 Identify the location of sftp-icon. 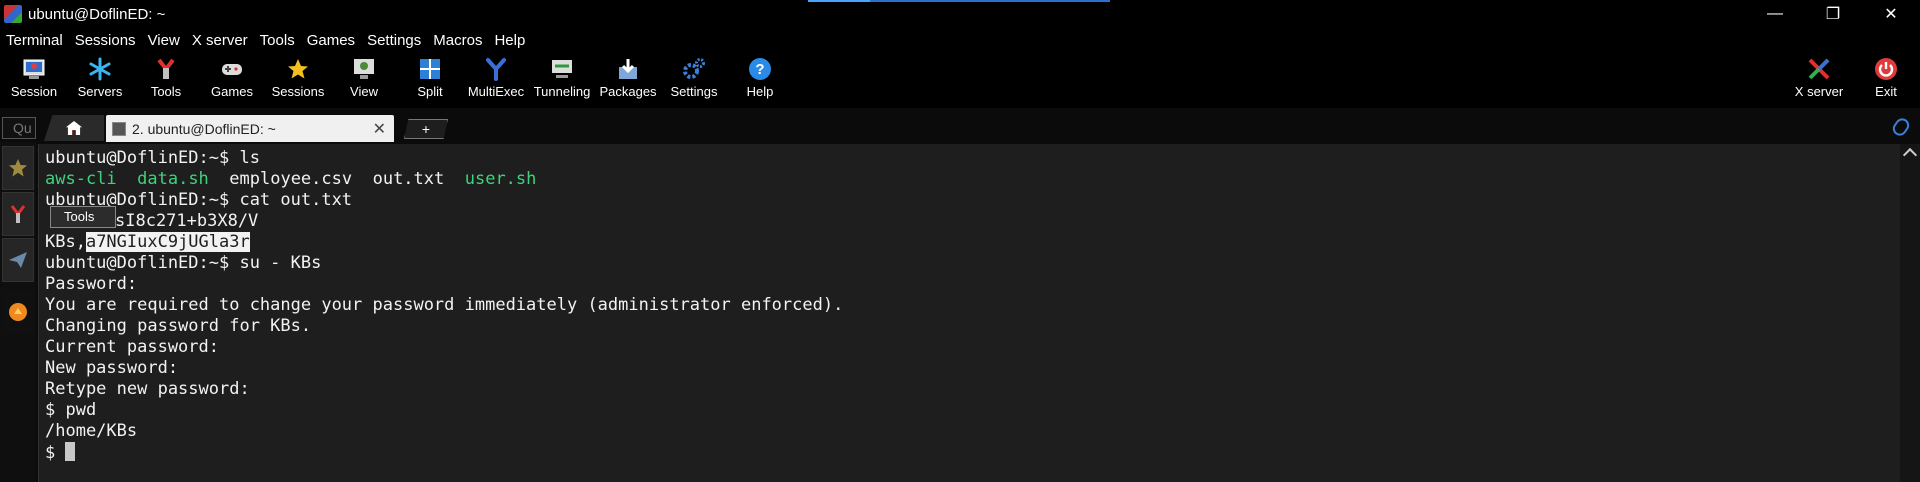
(18, 312).